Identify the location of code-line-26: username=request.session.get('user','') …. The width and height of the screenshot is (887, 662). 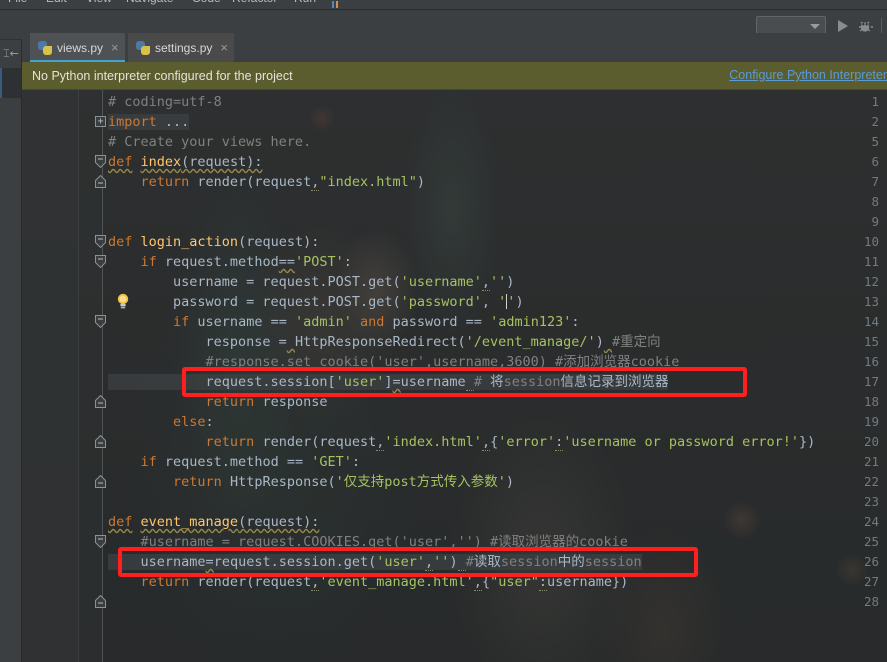
(375, 562).